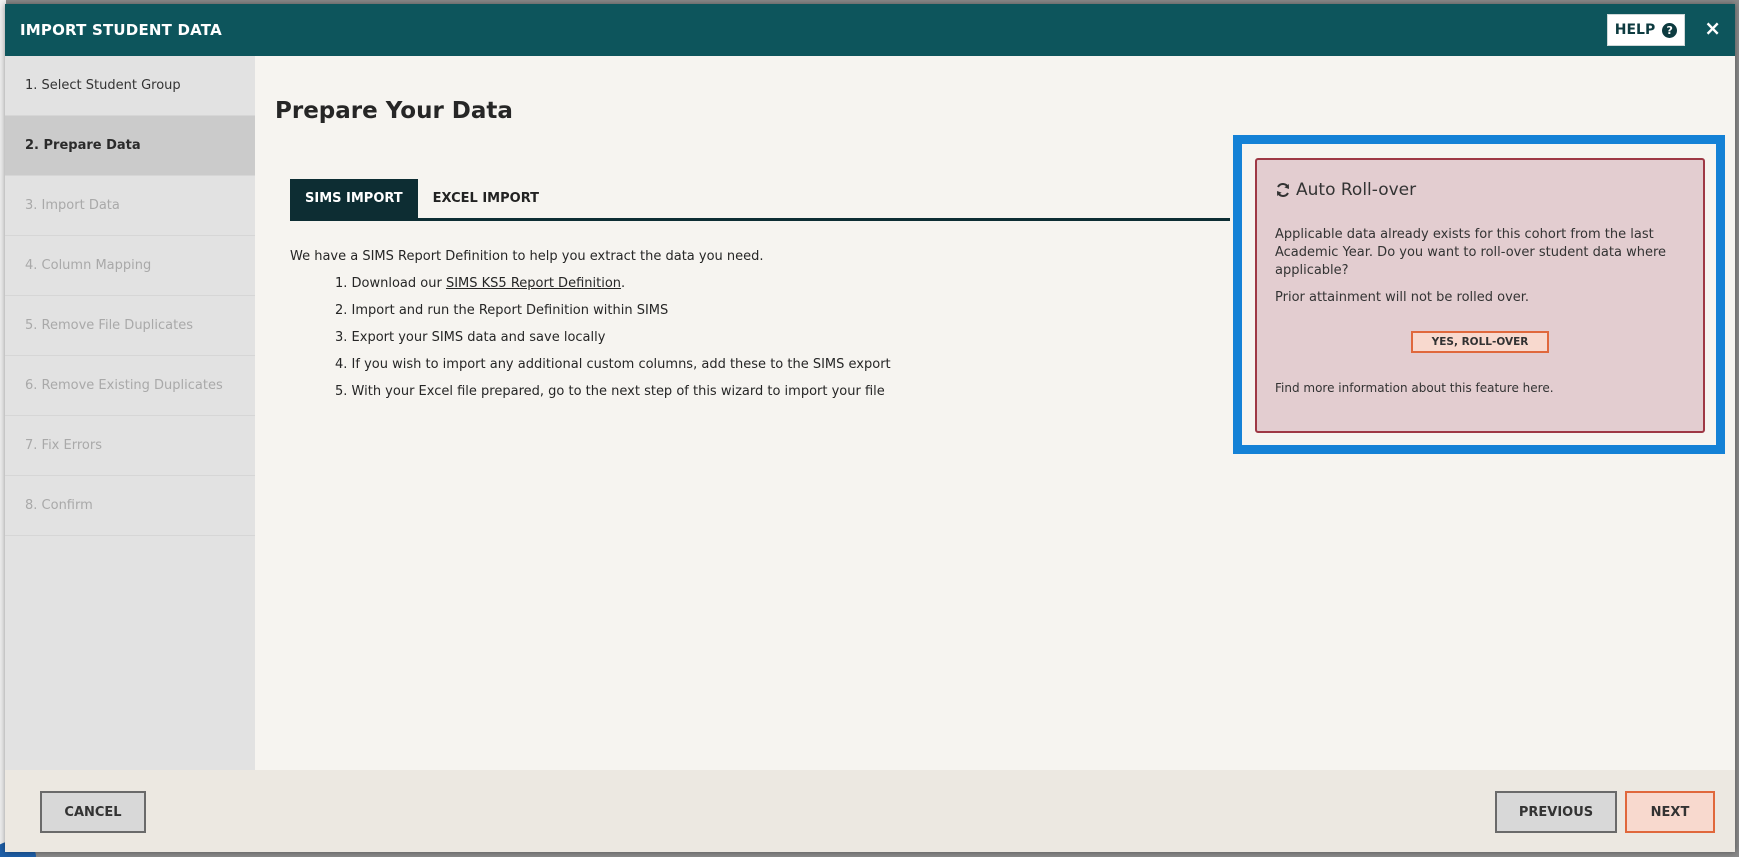 The height and width of the screenshot is (857, 1739). I want to click on step-label: 6. Remove Existing Duplicates, so click(124, 385).